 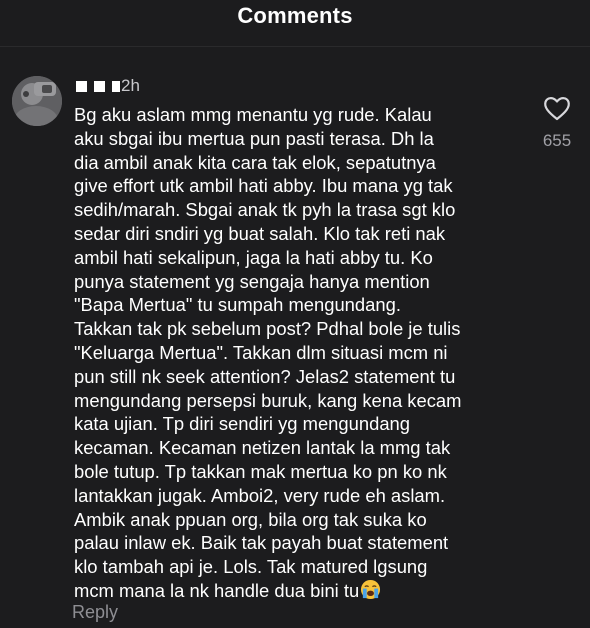 I want to click on heart-icon, so click(x=557, y=109).